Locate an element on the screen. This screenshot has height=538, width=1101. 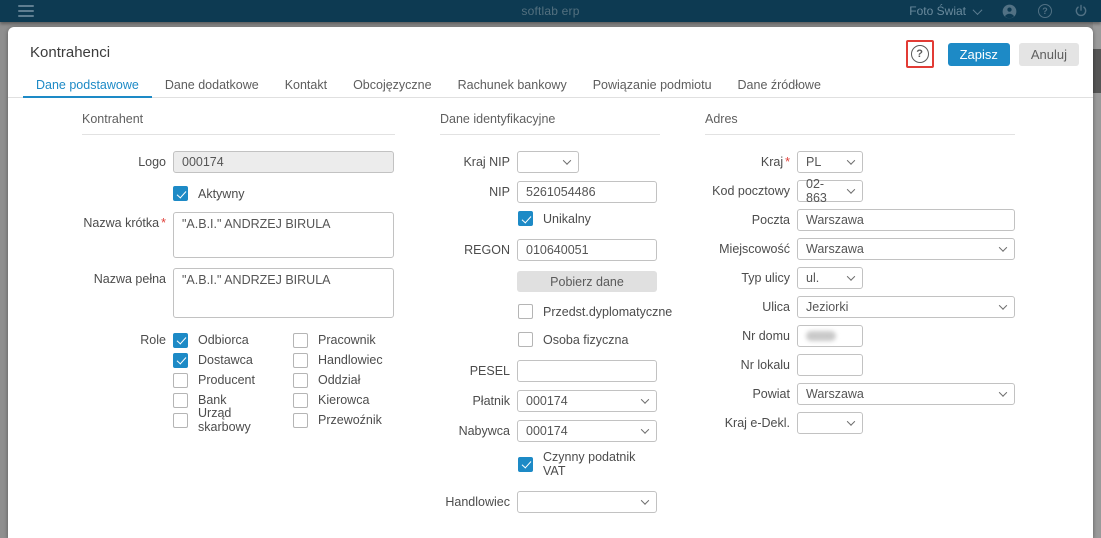
field-row-kraj-nip: Kraj NIP is located at coordinates (550, 162).